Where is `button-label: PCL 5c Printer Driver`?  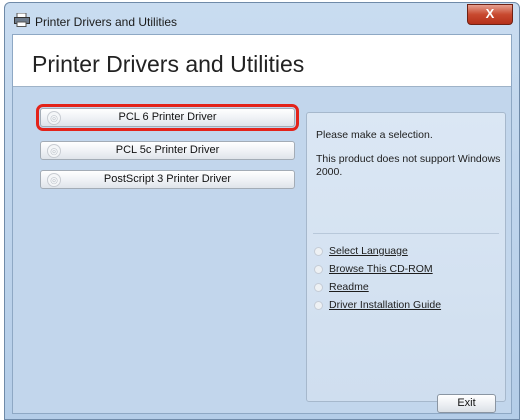 button-label: PCL 5c Printer Driver is located at coordinates (167, 150).